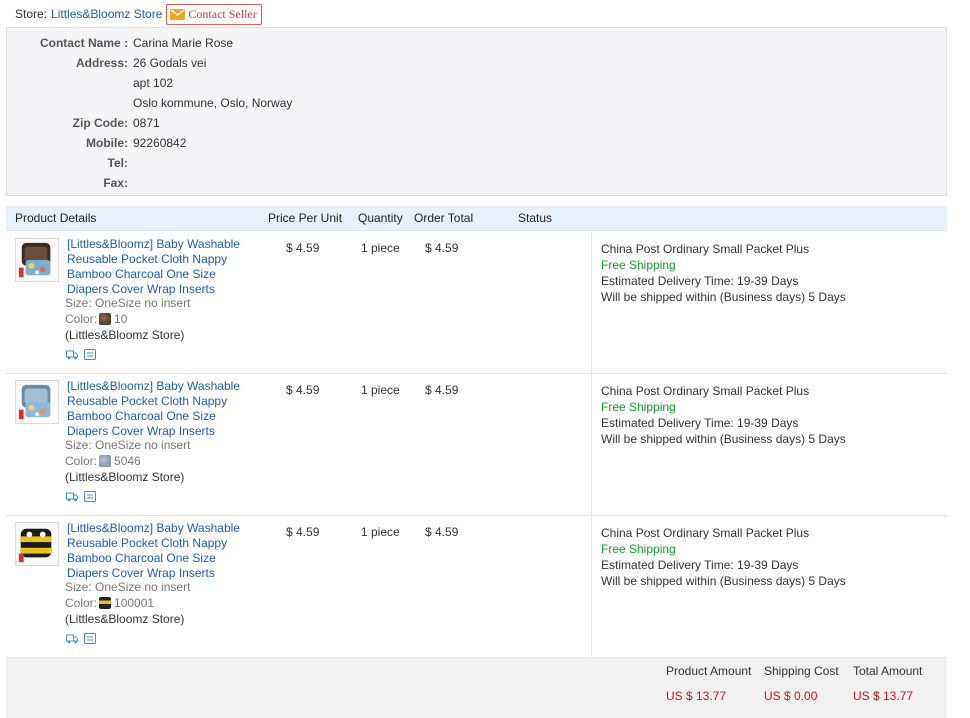 This screenshot has height=718, width=970. I want to click on fax-label: Fax:, so click(115, 183).